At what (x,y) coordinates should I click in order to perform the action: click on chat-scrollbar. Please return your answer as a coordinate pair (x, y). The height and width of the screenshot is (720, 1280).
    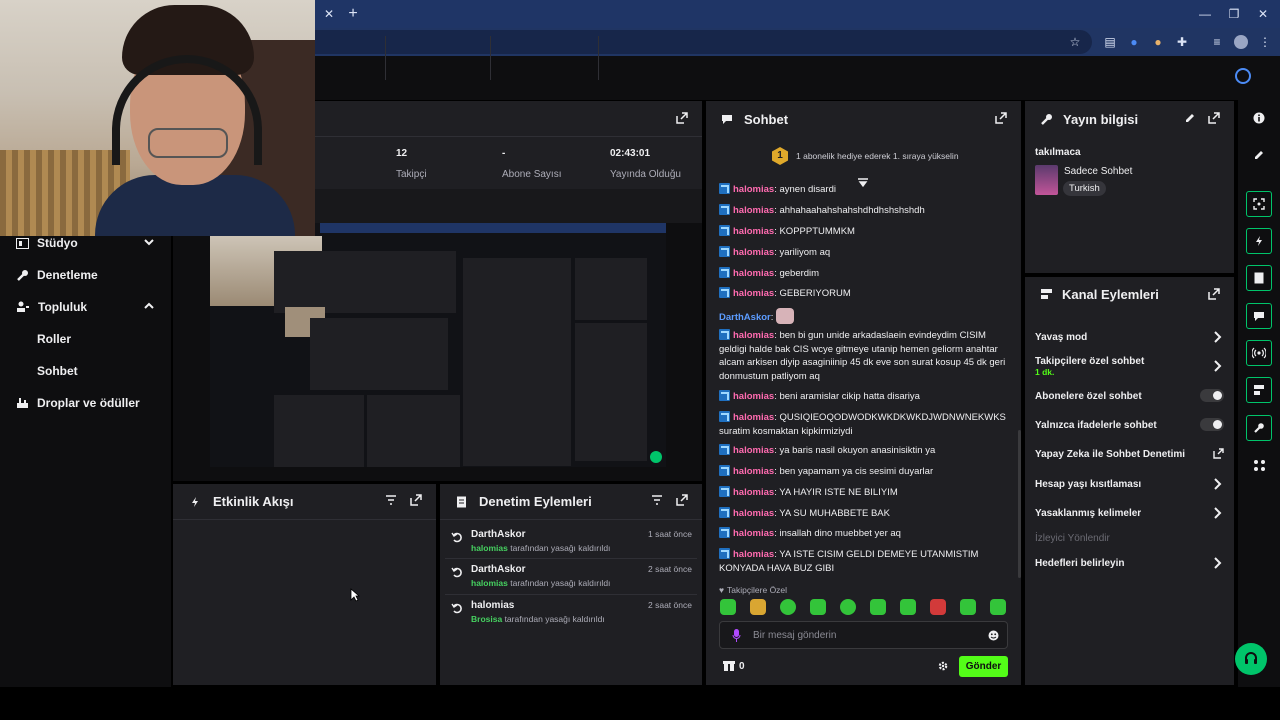
    Looking at the image, I should click on (1019, 504).